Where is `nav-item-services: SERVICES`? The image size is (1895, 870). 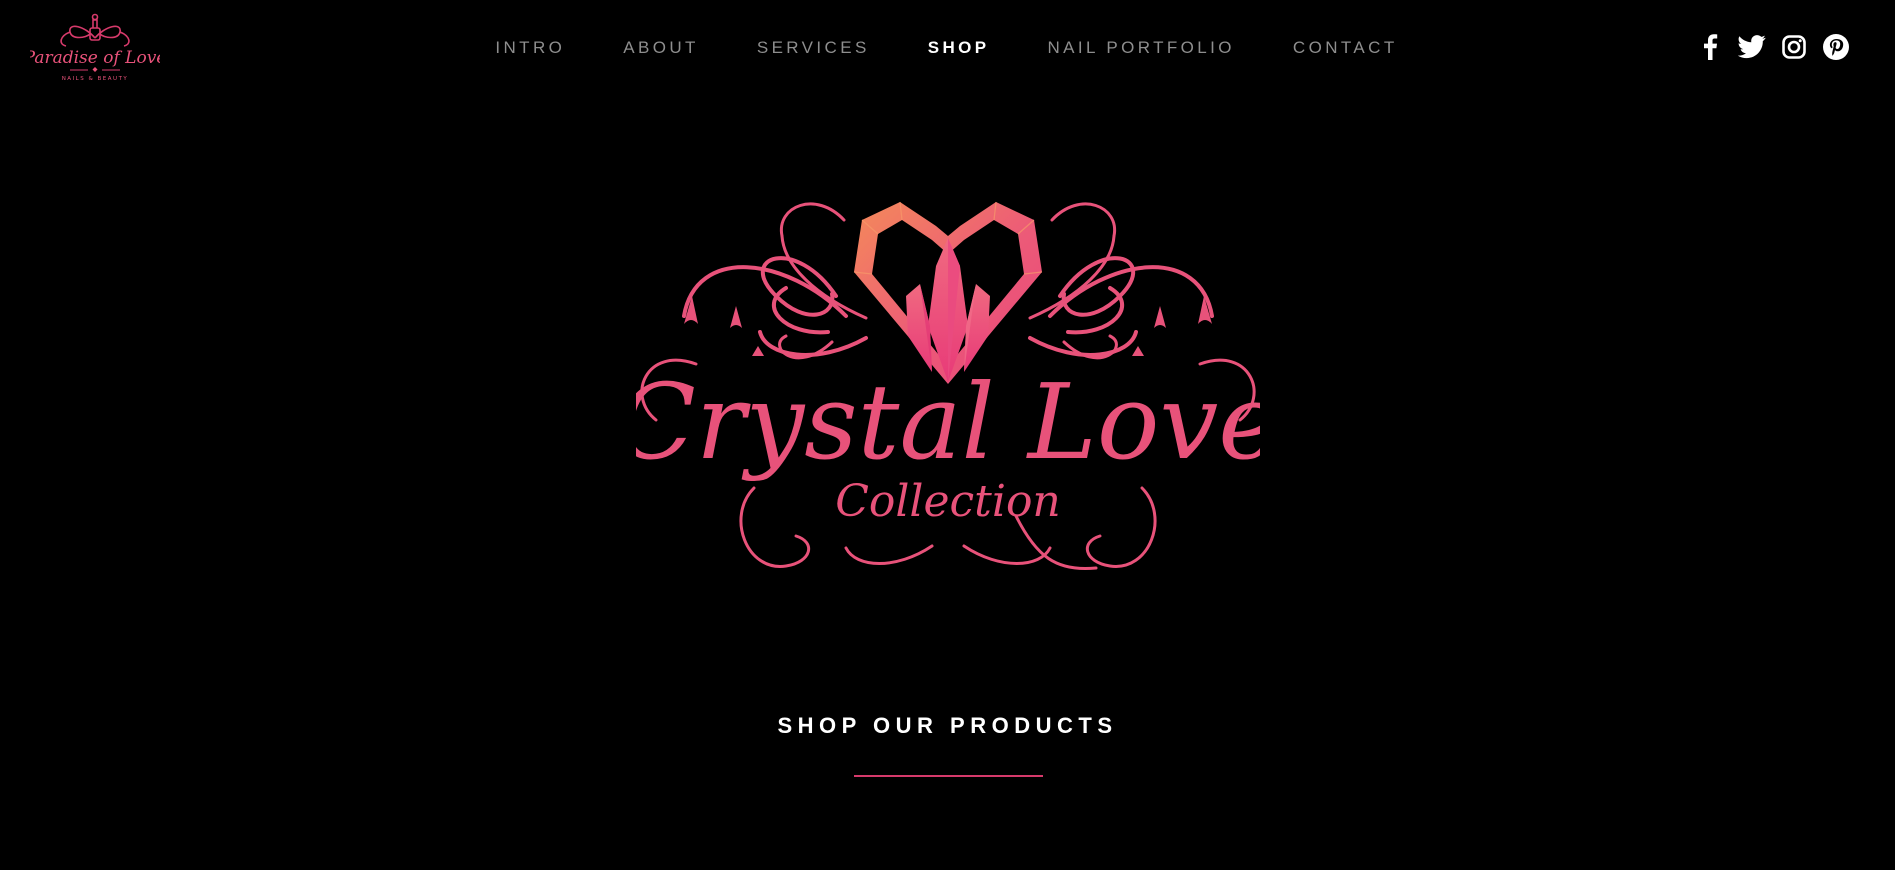 nav-item-services: SERVICES is located at coordinates (813, 48).